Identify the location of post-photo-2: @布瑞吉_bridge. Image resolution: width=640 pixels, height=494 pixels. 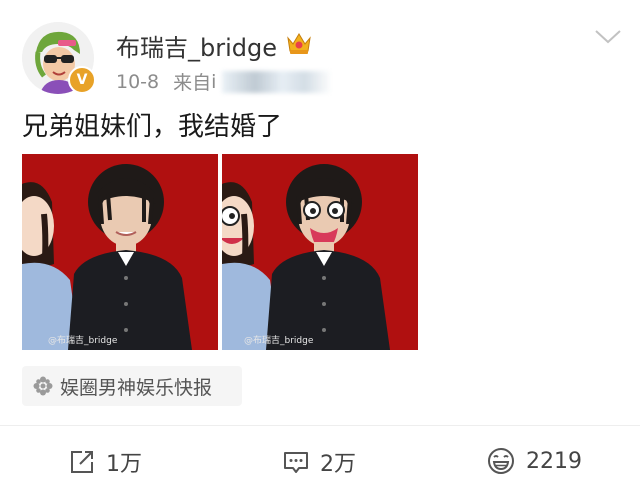
(320, 252).